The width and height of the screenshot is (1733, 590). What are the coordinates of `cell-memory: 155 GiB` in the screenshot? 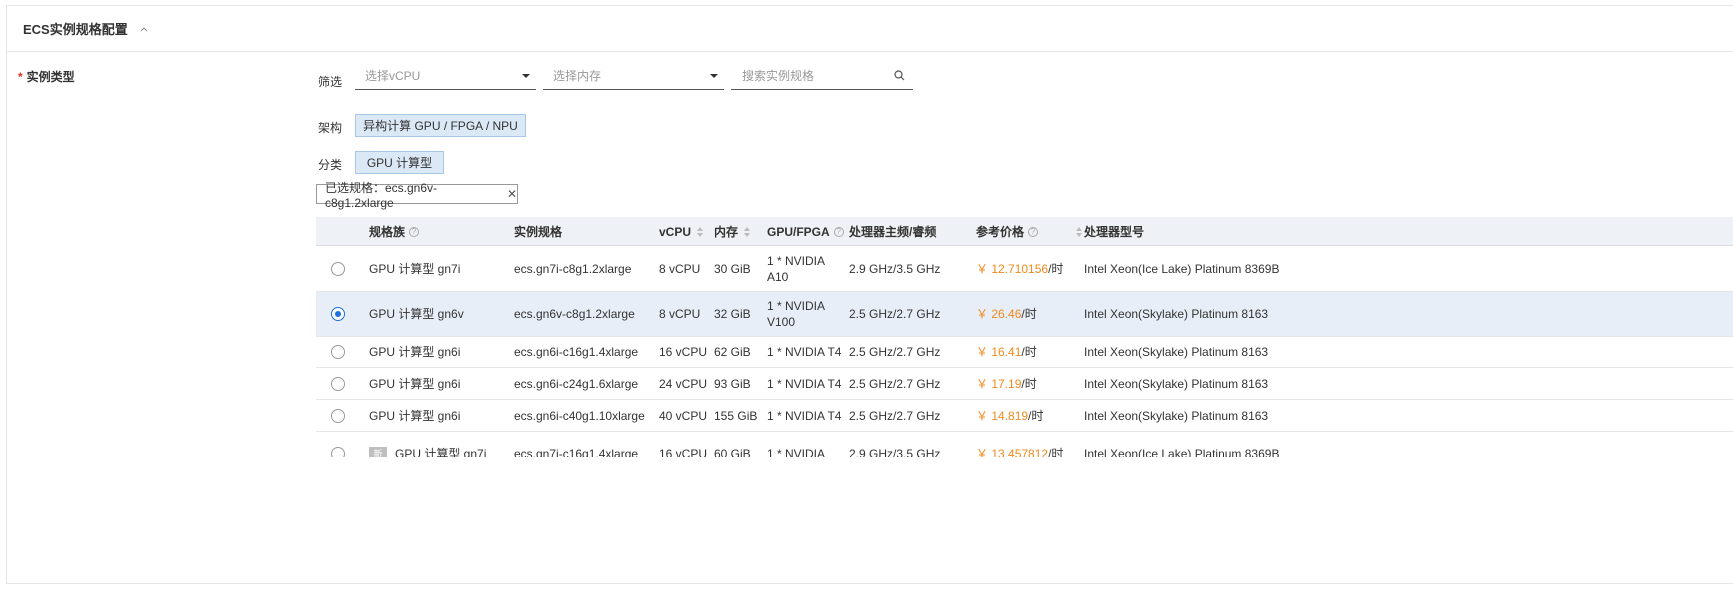 It's located at (736, 415).